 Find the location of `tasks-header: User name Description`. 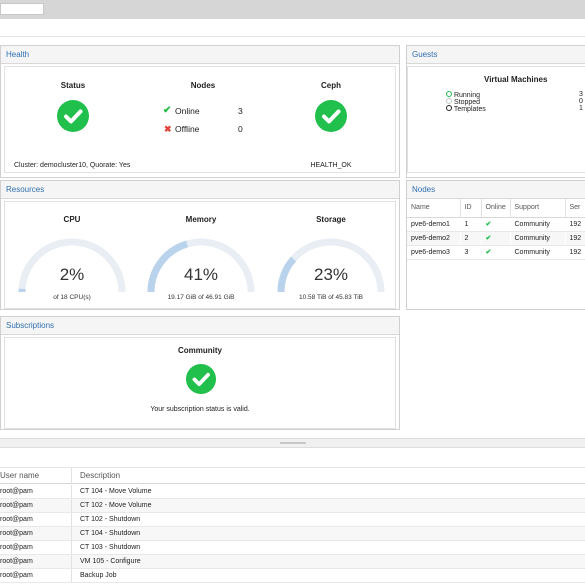

tasks-header: User name Description is located at coordinates (292, 475).